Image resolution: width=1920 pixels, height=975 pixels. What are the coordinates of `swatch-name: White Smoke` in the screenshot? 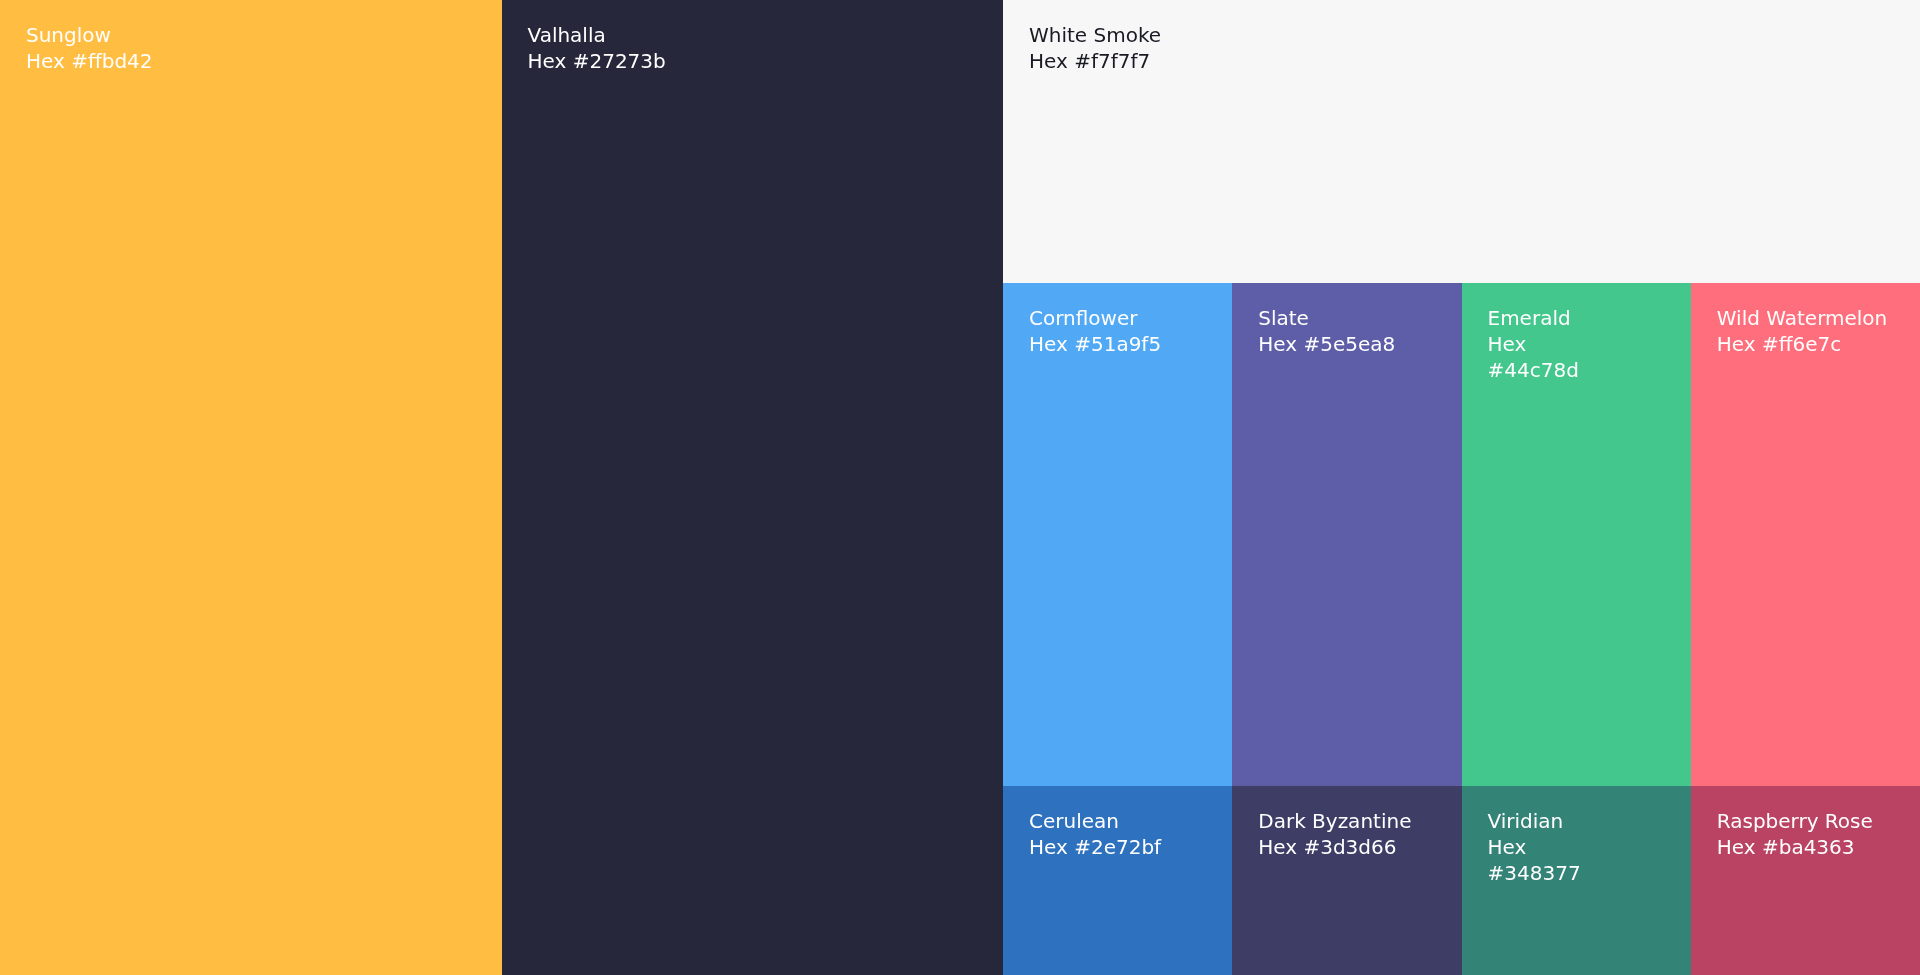 It's located at (1095, 35).